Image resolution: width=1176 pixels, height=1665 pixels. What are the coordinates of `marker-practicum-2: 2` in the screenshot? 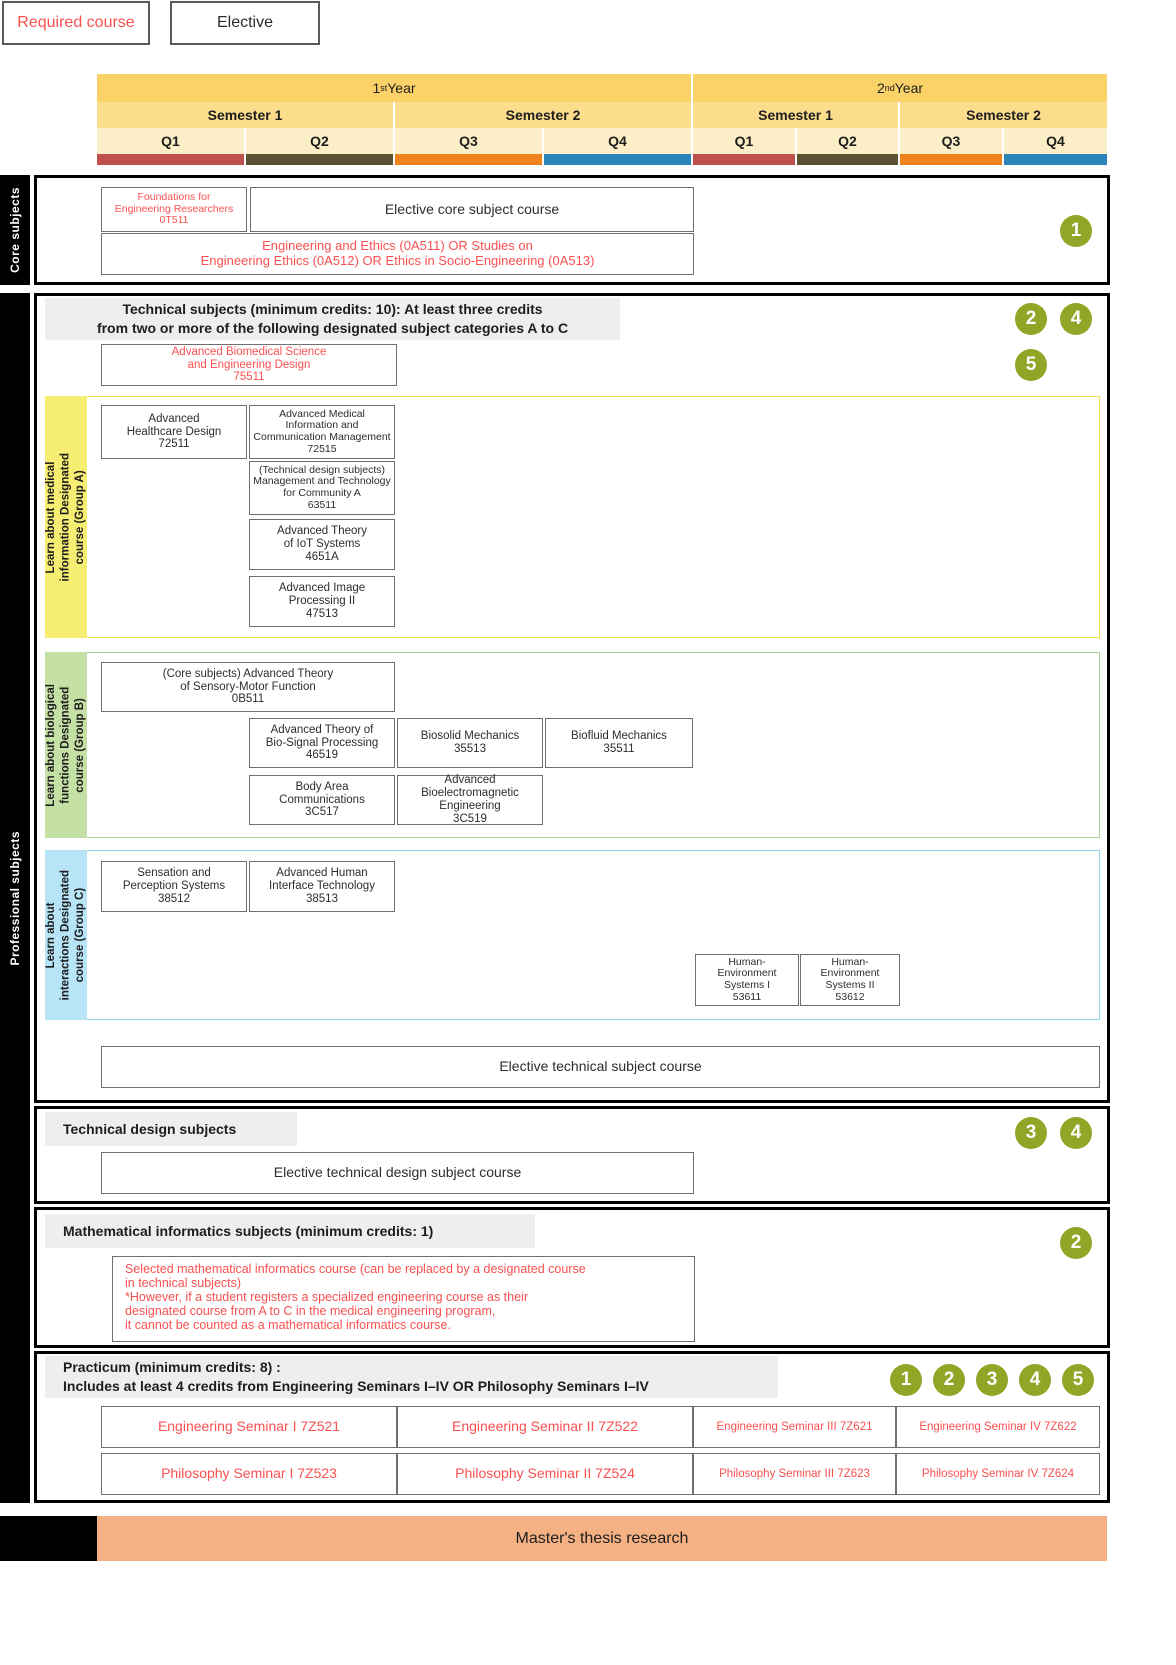 It's located at (949, 1380).